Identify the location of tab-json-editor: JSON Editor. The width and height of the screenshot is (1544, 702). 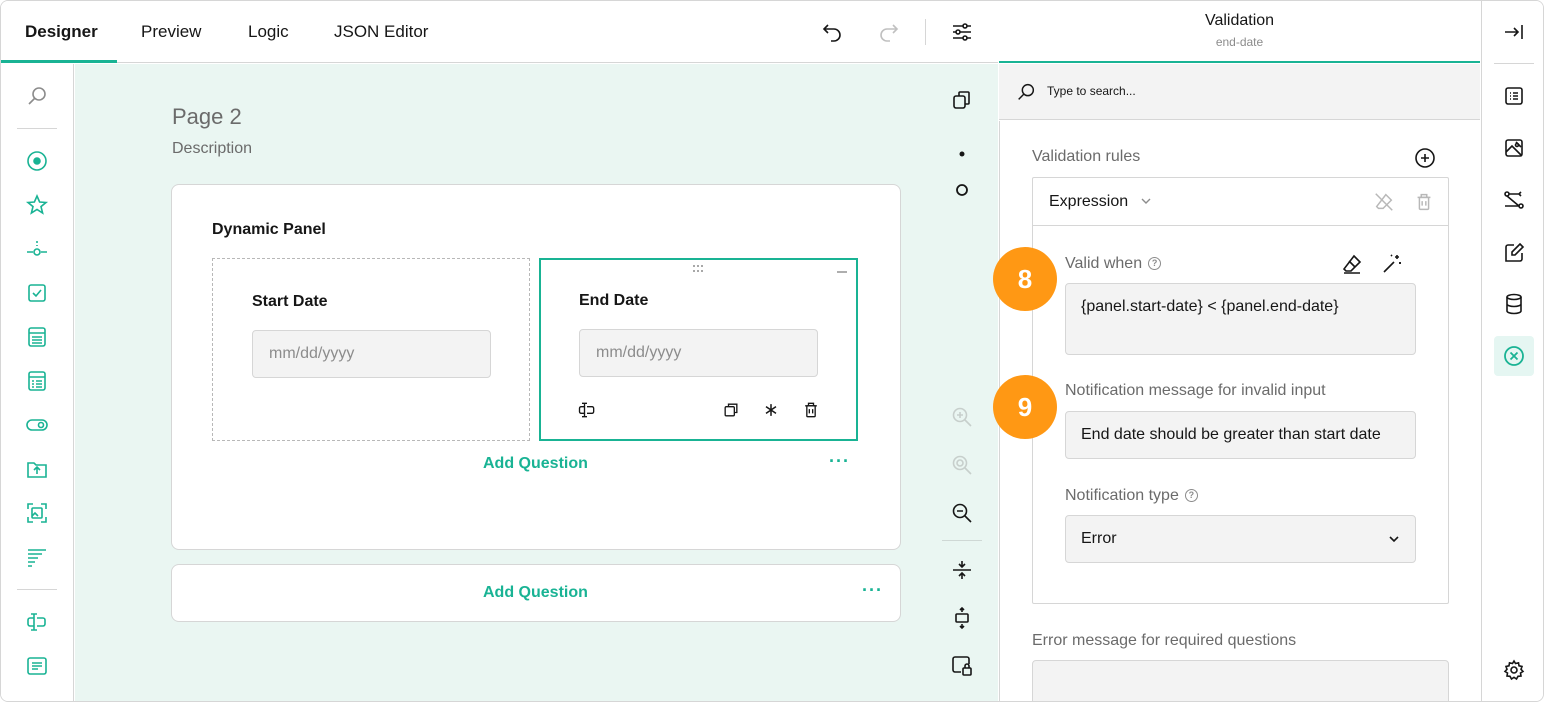
(381, 32).